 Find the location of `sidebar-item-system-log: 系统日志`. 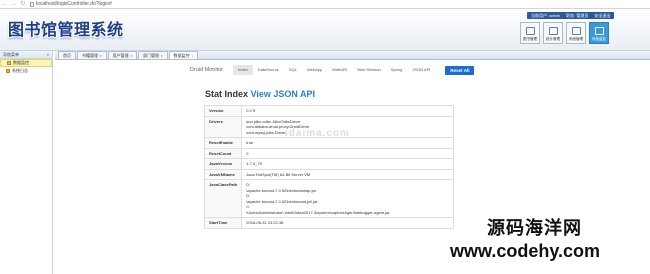

sidebar-item-system-log: 系统日志 is located at coordinates (26, 71).